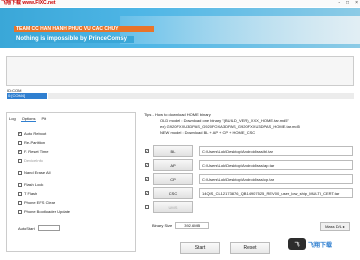  Describe the element at coordinates (180, 71) in the screenshot. I see `progress-box` at that location.